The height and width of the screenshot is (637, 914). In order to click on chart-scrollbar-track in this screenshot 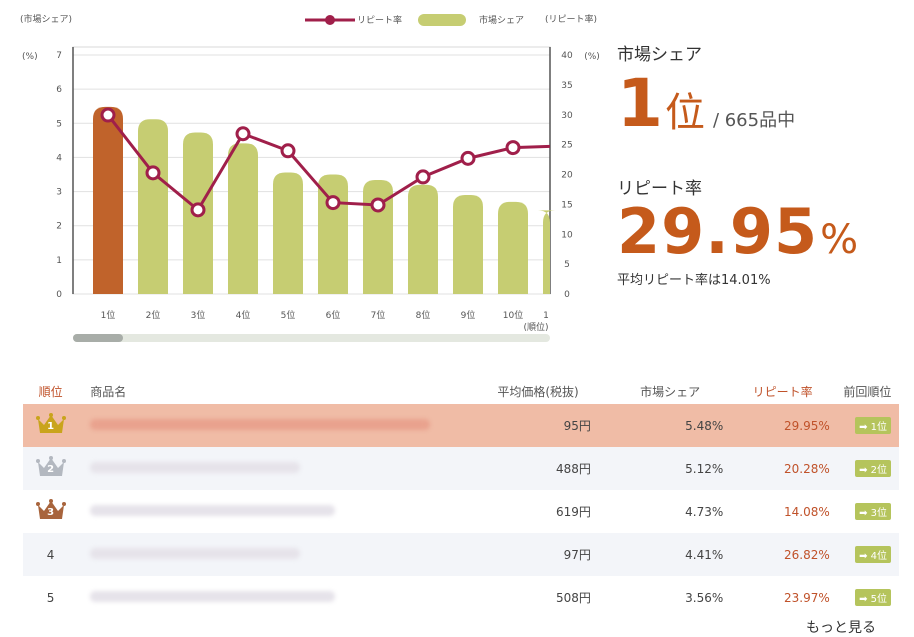, I will do `click(311, 338)`.